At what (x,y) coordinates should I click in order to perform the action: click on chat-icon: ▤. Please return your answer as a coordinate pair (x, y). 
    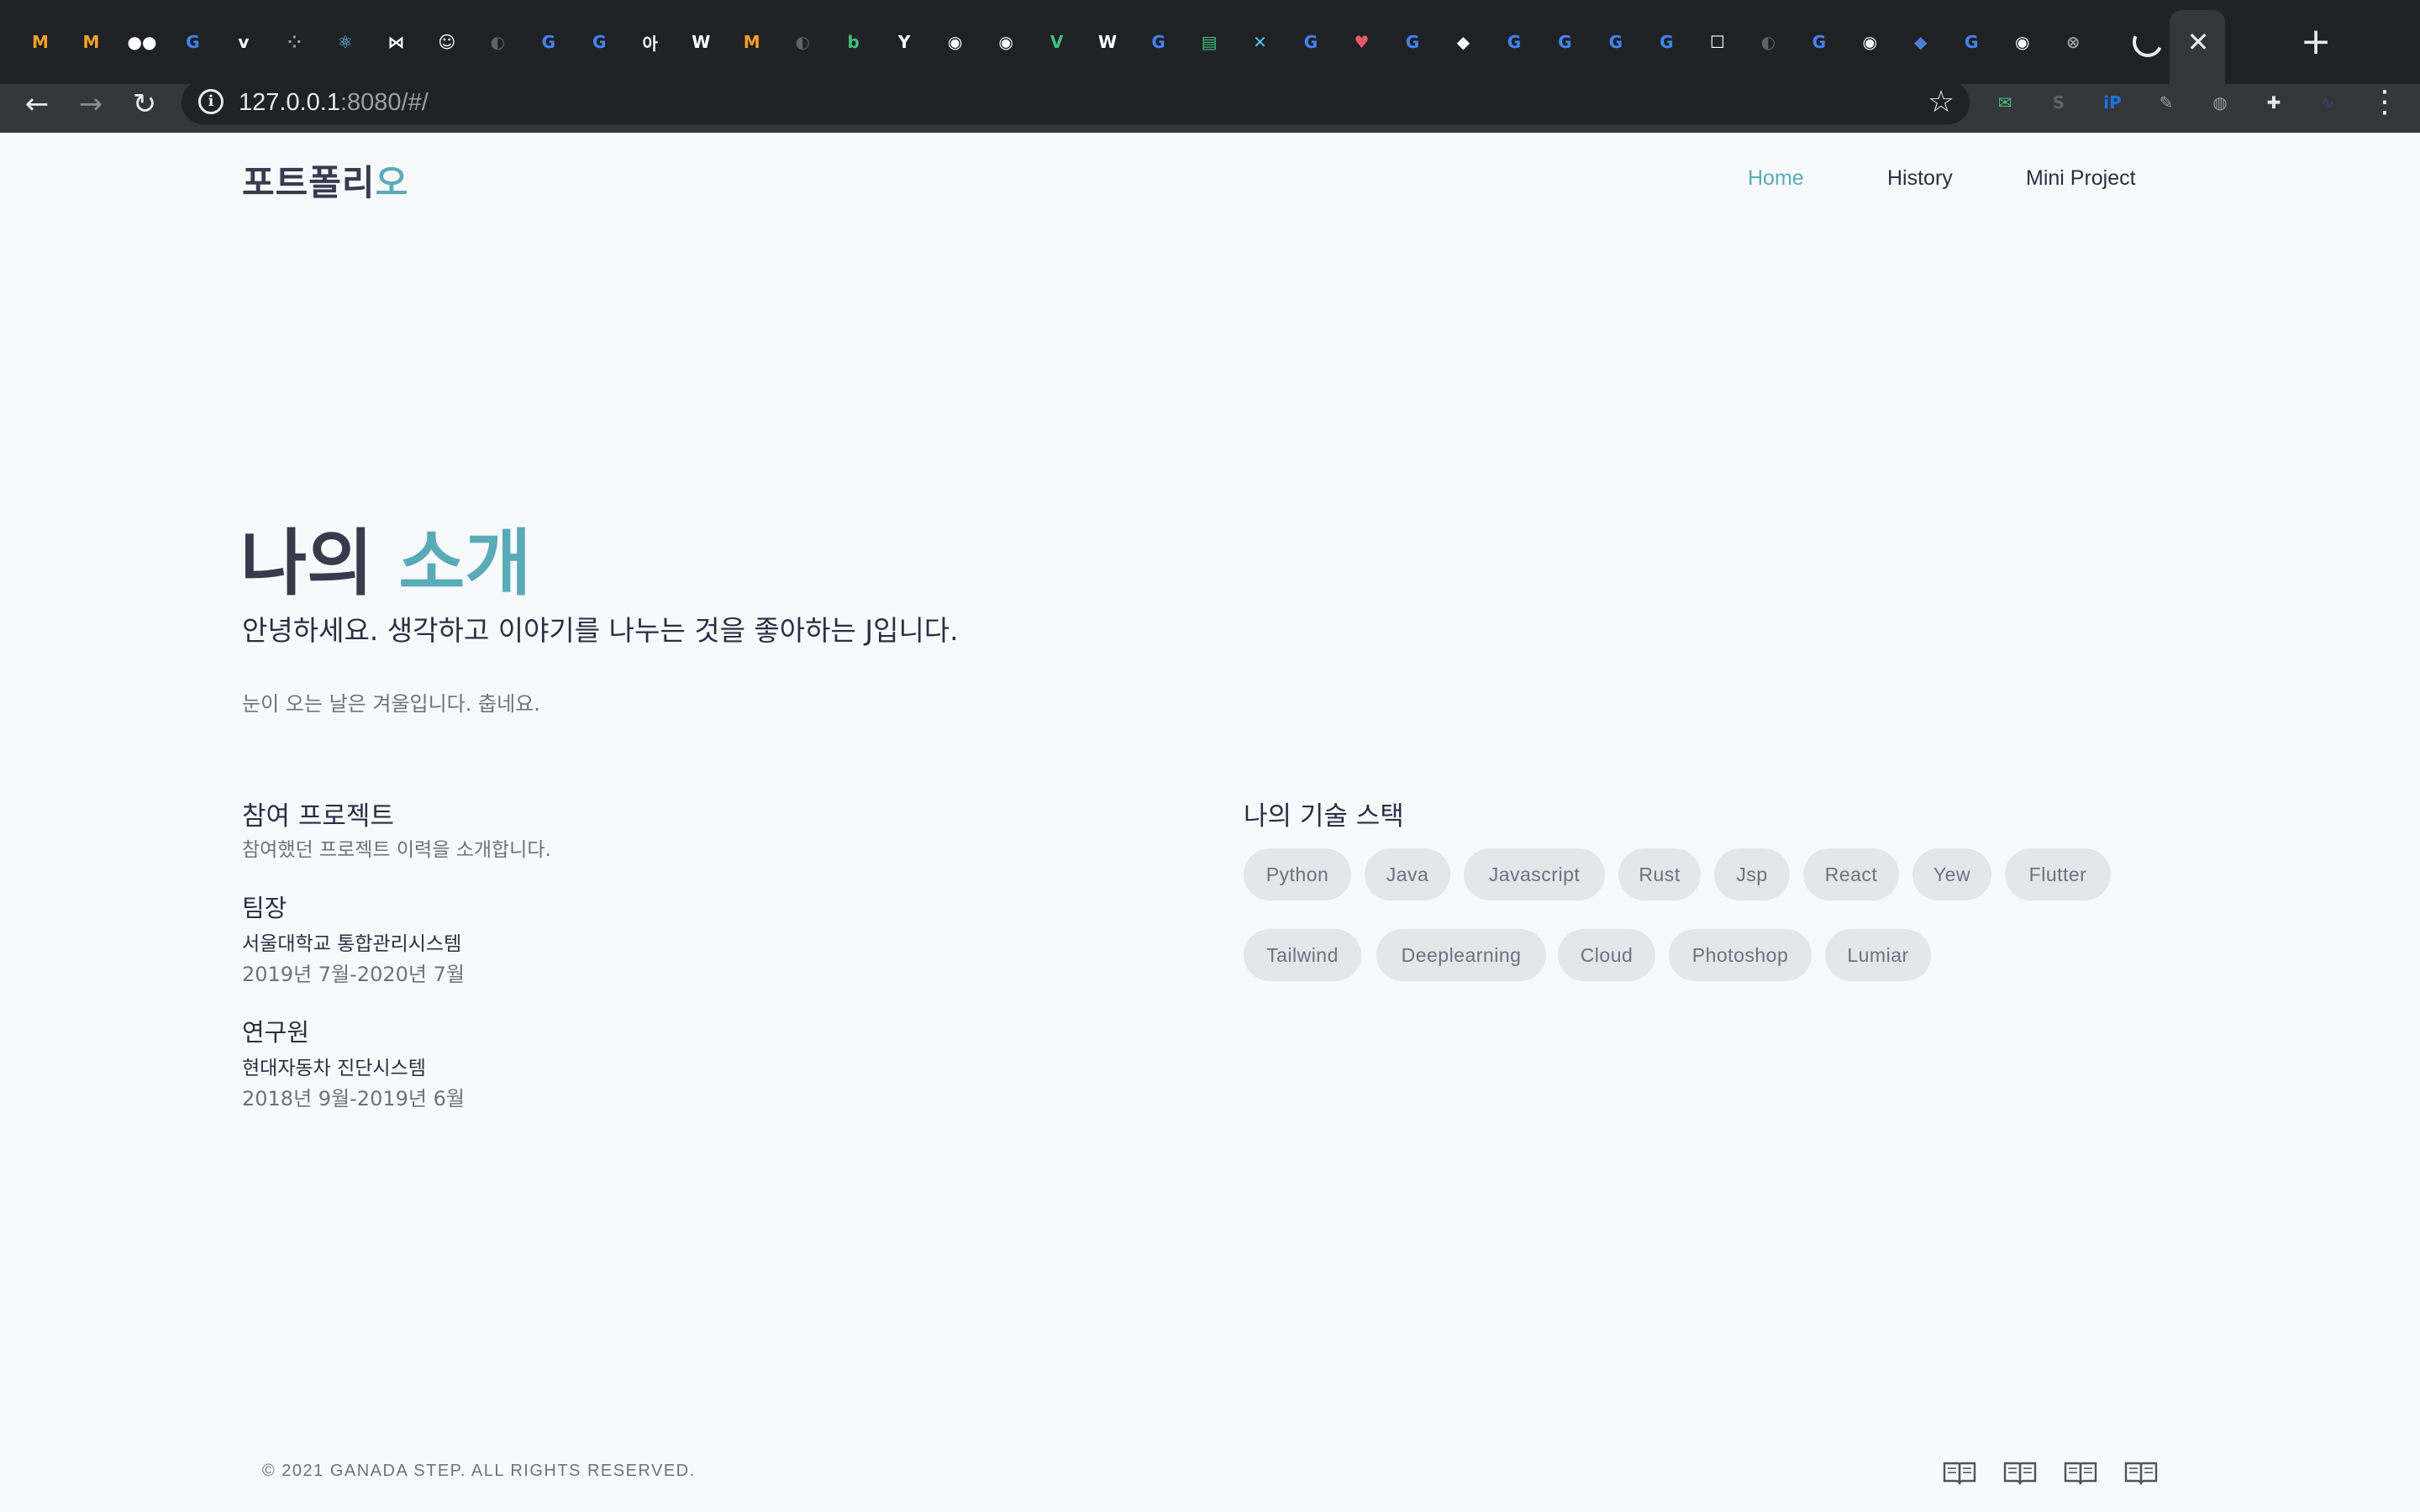
    Looking at the image, I should click on (1209, 42).